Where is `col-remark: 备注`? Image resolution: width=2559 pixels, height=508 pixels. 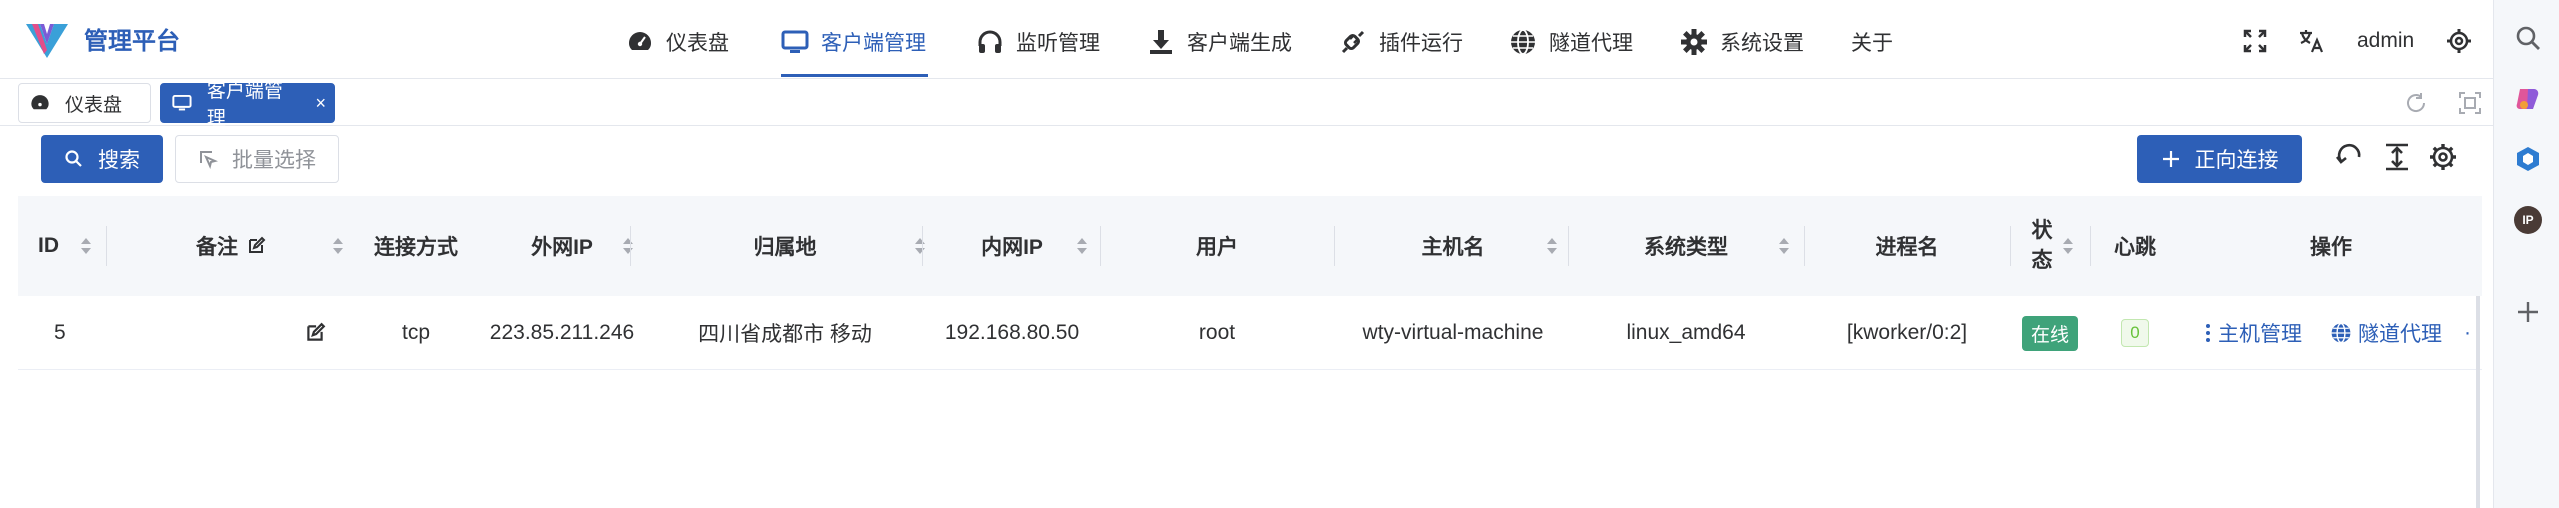 col-remark: 备注 is located at coordinates (231, 246).